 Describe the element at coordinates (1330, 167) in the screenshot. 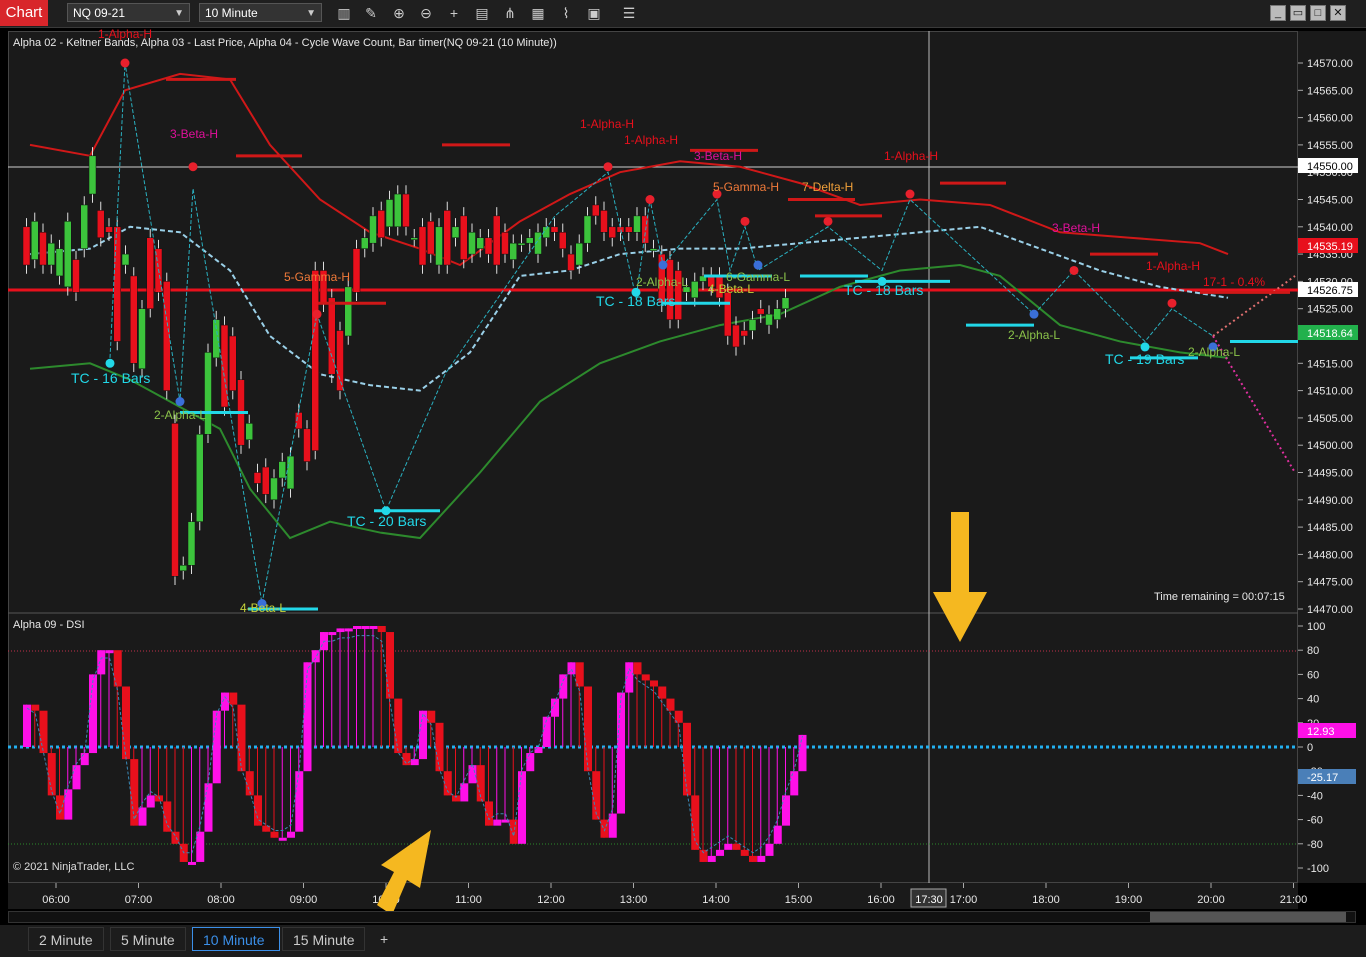

I see `price-marker-label: 14550.00` at that location.